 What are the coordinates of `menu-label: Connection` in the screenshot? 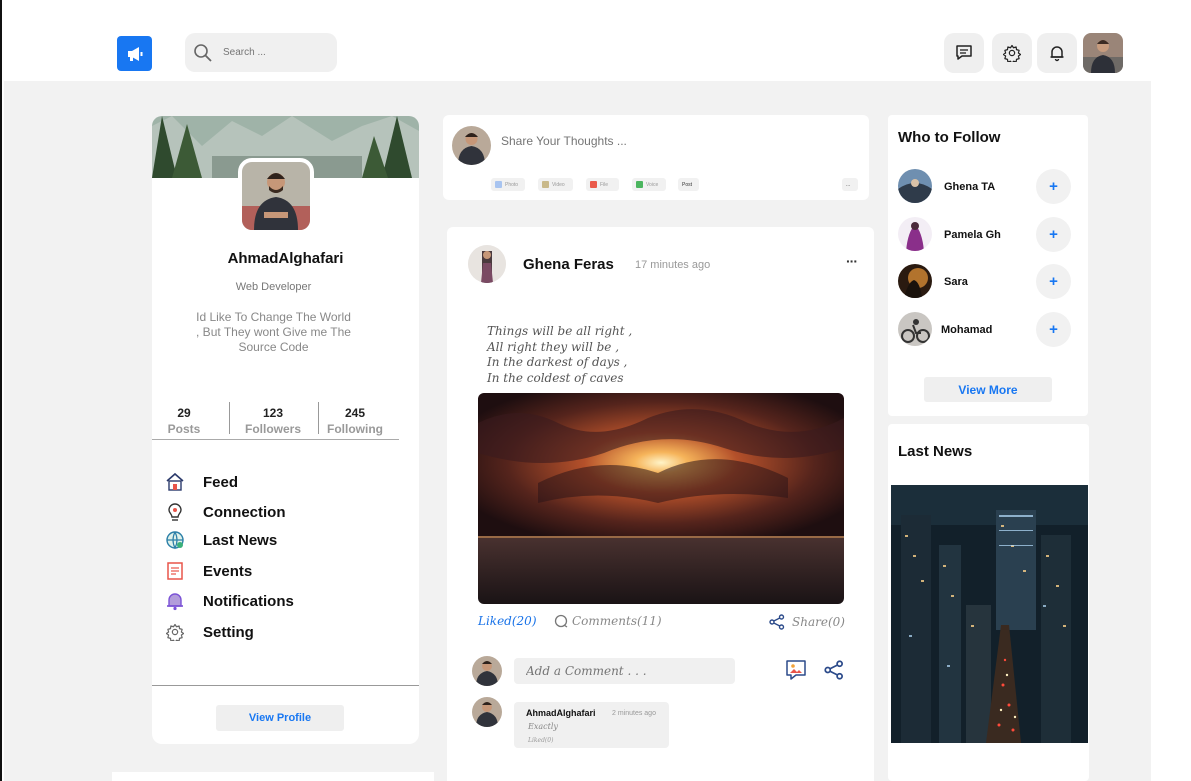 It's located at (244, 512).